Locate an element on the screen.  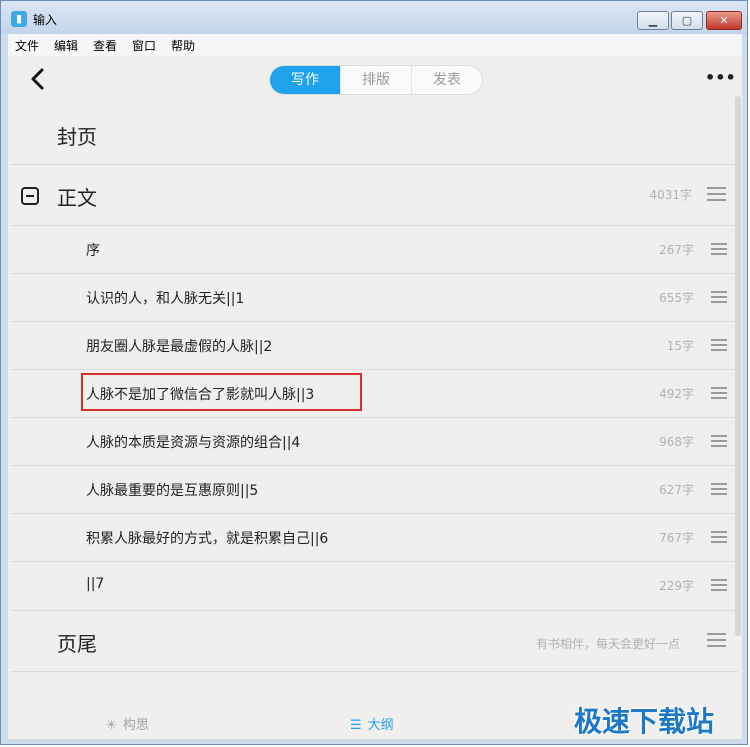
chapter-row: 序 267字 is located at coordinates (374, 250).